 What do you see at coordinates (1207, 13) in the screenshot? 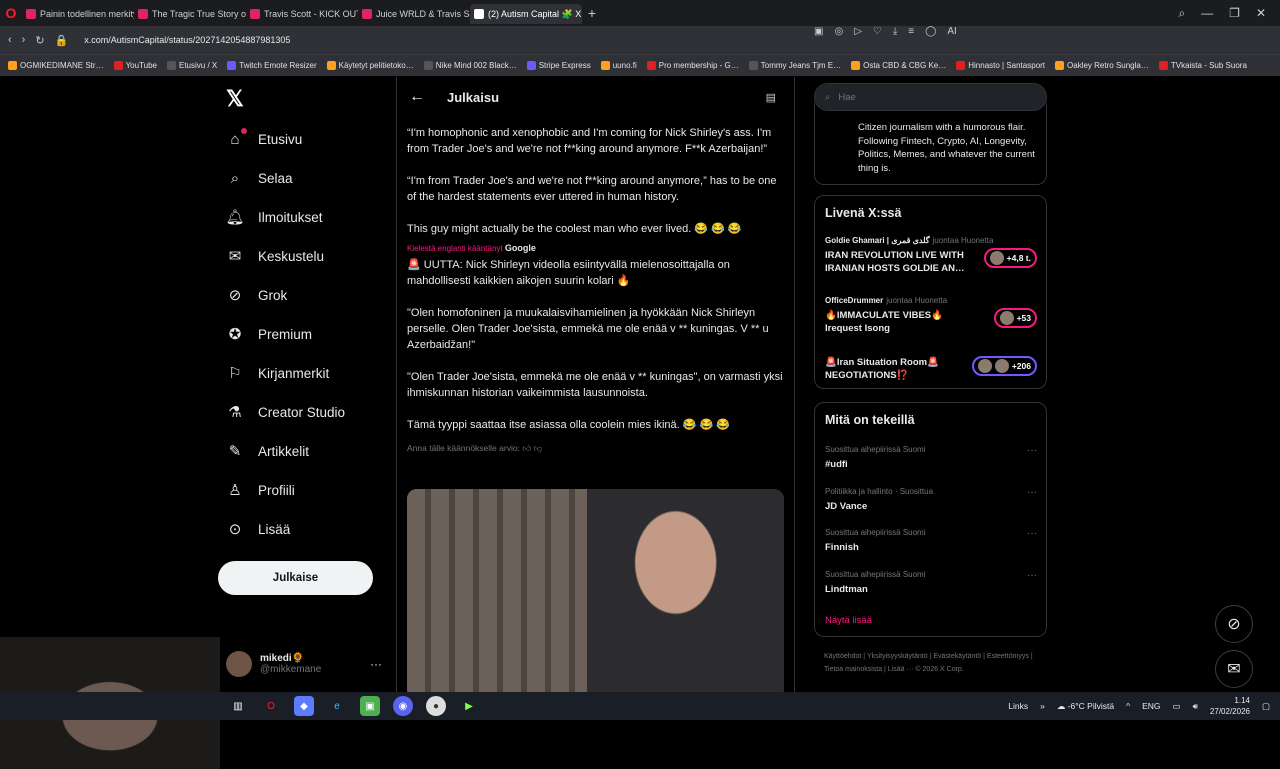
I see `minimize-icon: —` at bounding box center [1207, 13].